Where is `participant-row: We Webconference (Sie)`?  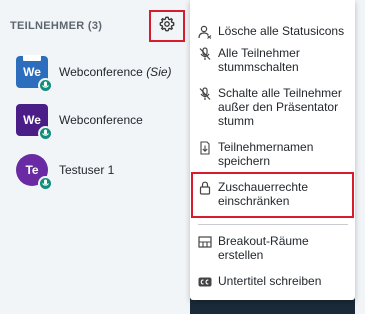 participant-row: We Webconference (Sie) is located at coordinates (94, 72).